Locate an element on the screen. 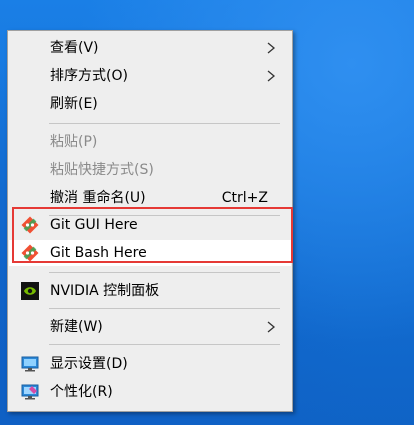 This screenshot has width=414, height=425. menu-item-view: 查看(V) is located at coordinates (150, 48).